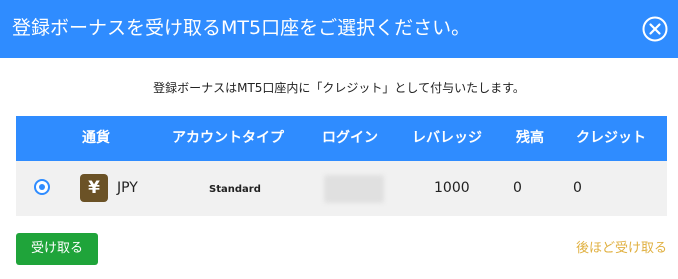  I want to click on login-cell, so click(354, 189).